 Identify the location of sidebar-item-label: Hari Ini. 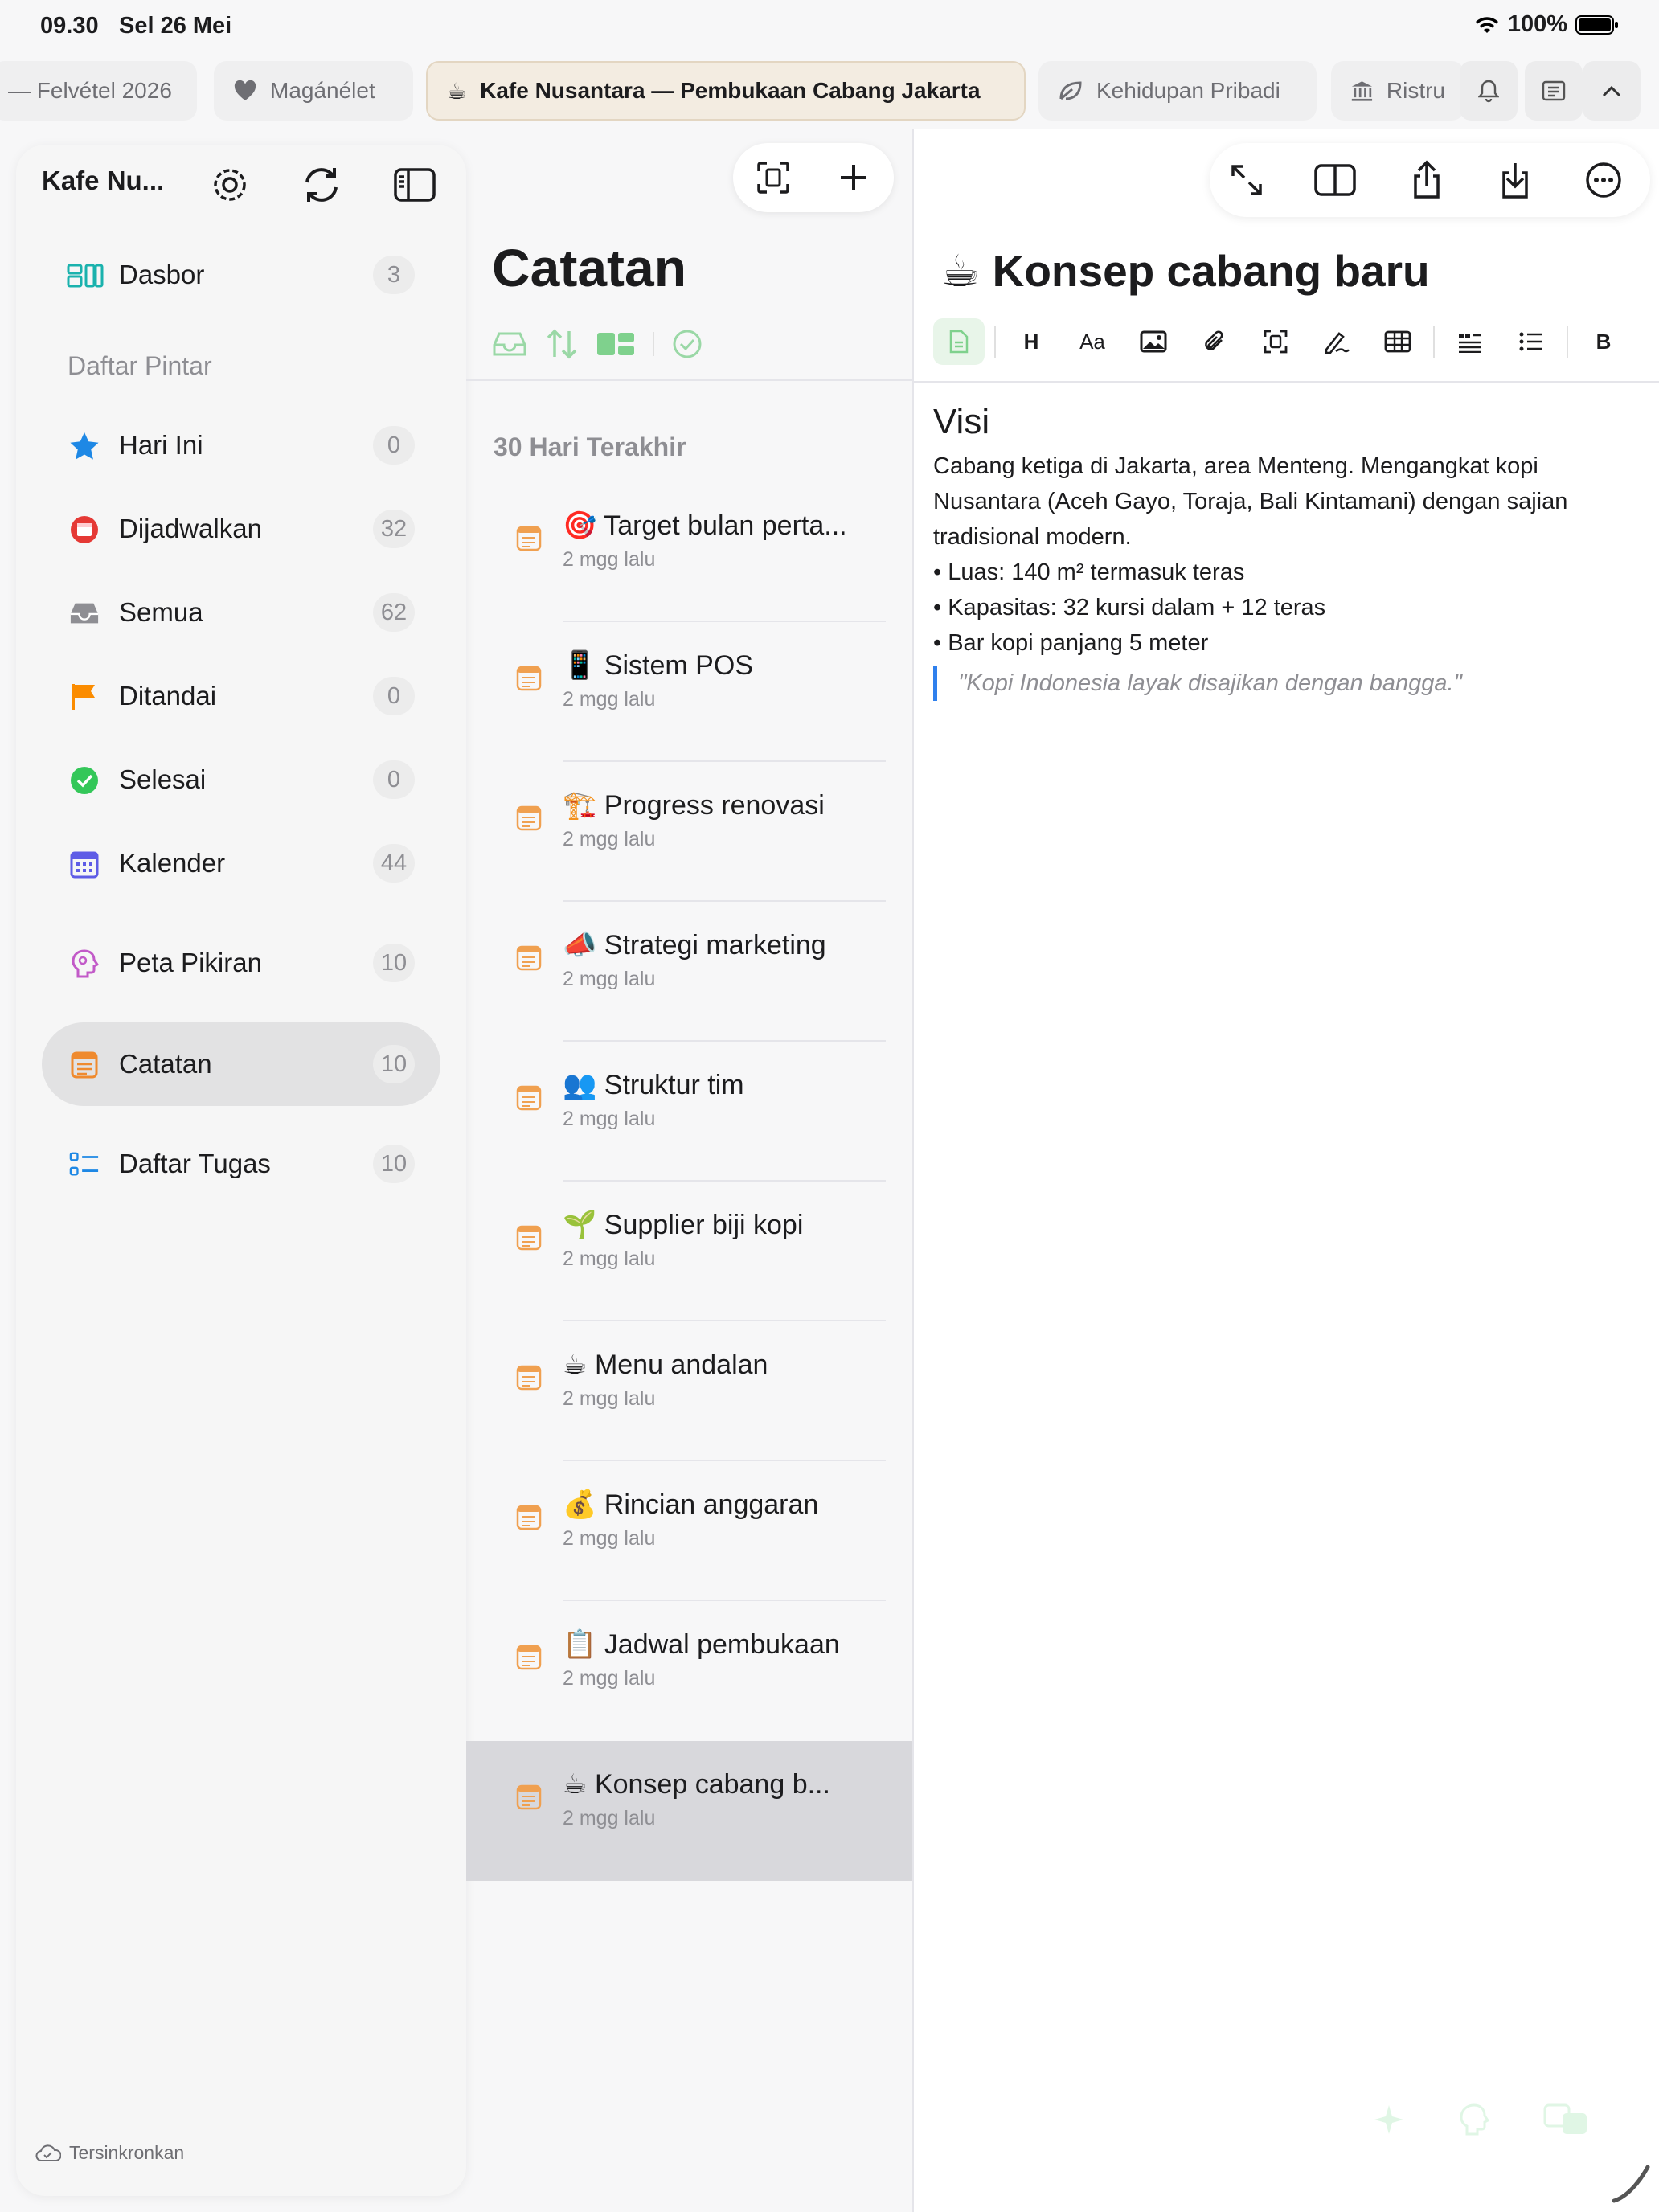
(161, 445).